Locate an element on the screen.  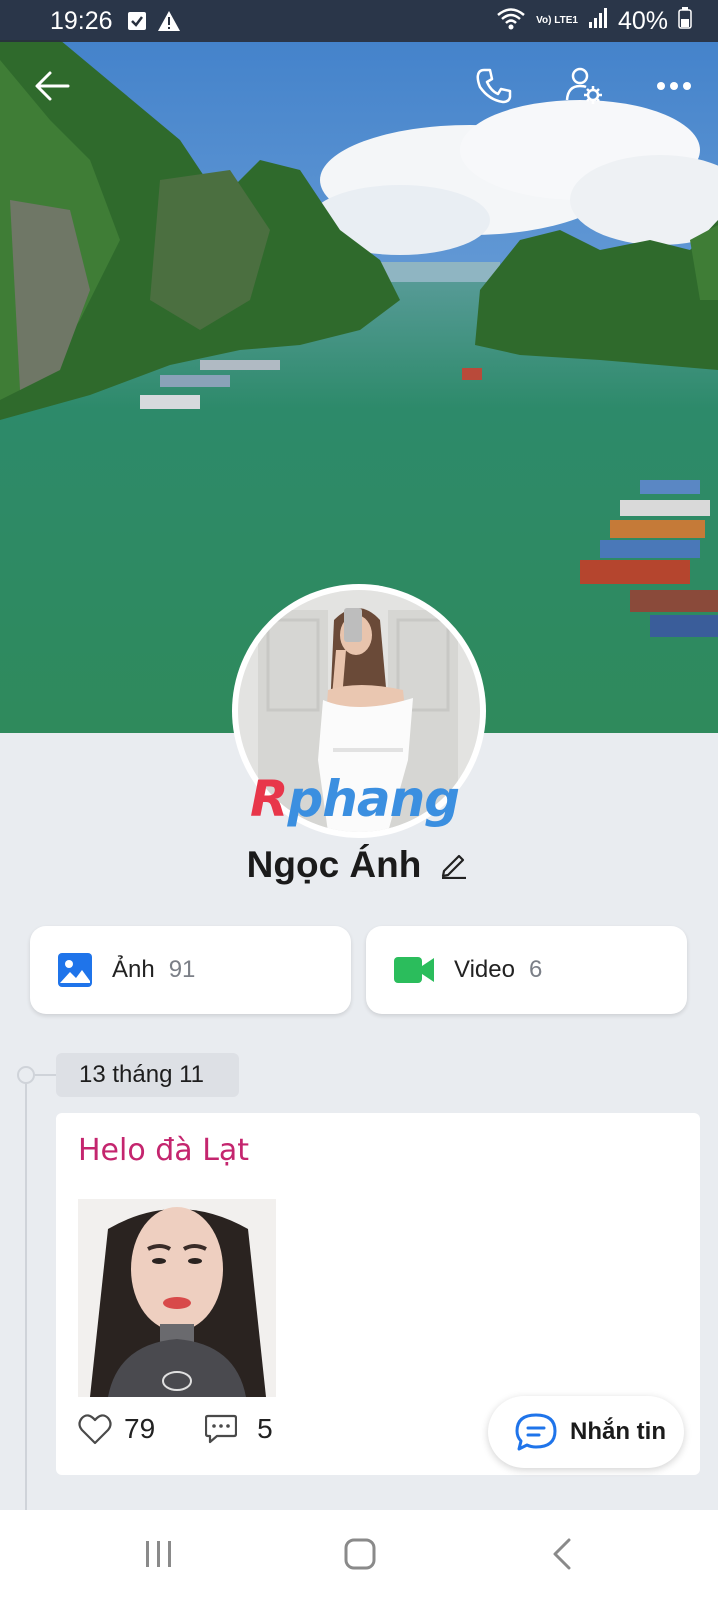
checkbox-icon is located at coordinates (137, 21).